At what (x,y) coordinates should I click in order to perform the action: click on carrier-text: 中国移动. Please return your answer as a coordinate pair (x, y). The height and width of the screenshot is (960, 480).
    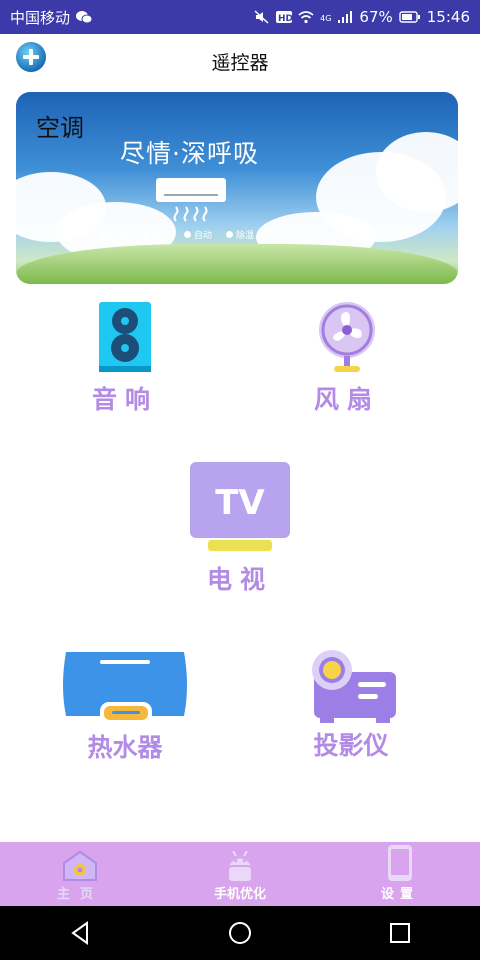
    Looking at the image, I should click on (40, 17).